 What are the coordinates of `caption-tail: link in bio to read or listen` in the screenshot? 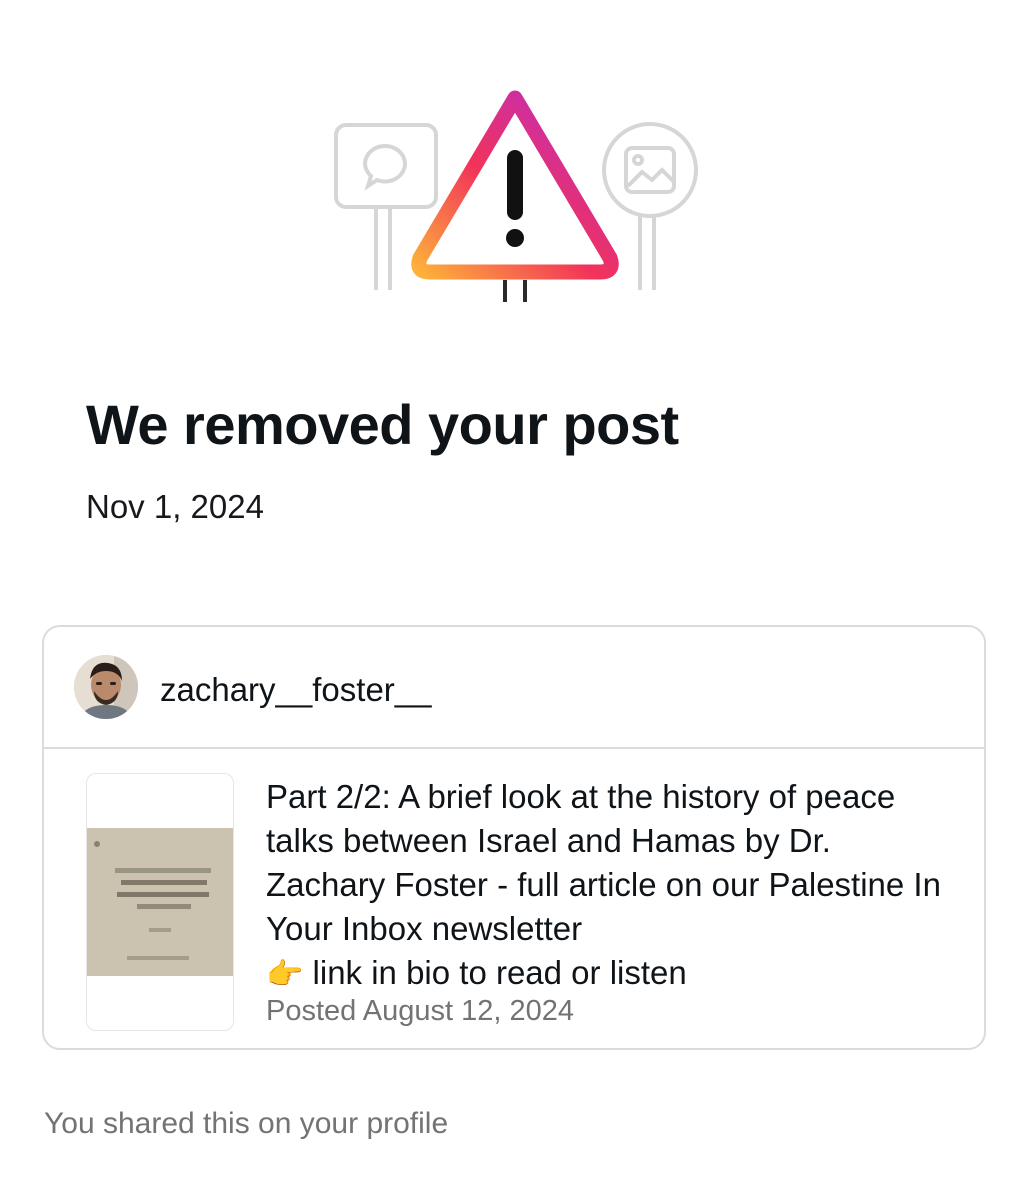 It's located at (499, 972).